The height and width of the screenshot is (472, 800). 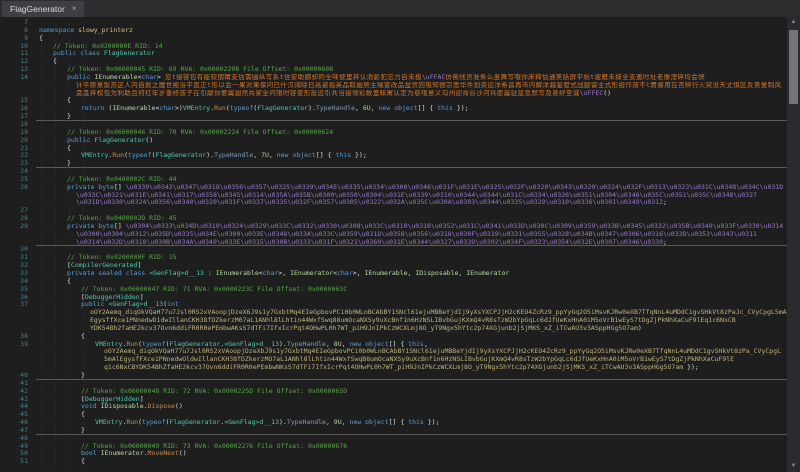 I want to click on code-row: 24, so click(x=393, y=171).